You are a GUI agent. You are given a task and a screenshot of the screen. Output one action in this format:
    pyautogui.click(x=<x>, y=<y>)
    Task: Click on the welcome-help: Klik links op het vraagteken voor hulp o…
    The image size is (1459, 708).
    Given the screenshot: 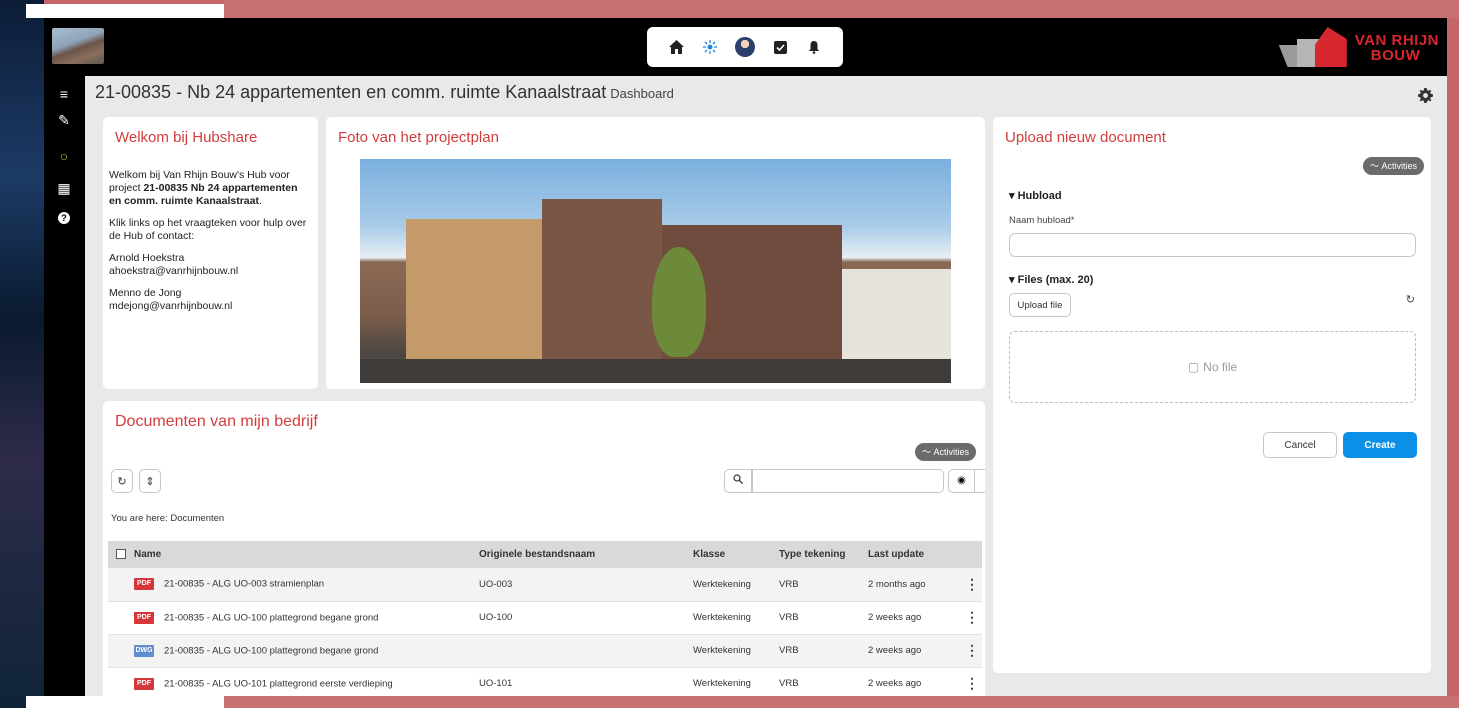 What is the action you would take?
    pyautogui.click(x=208, y=229)
    